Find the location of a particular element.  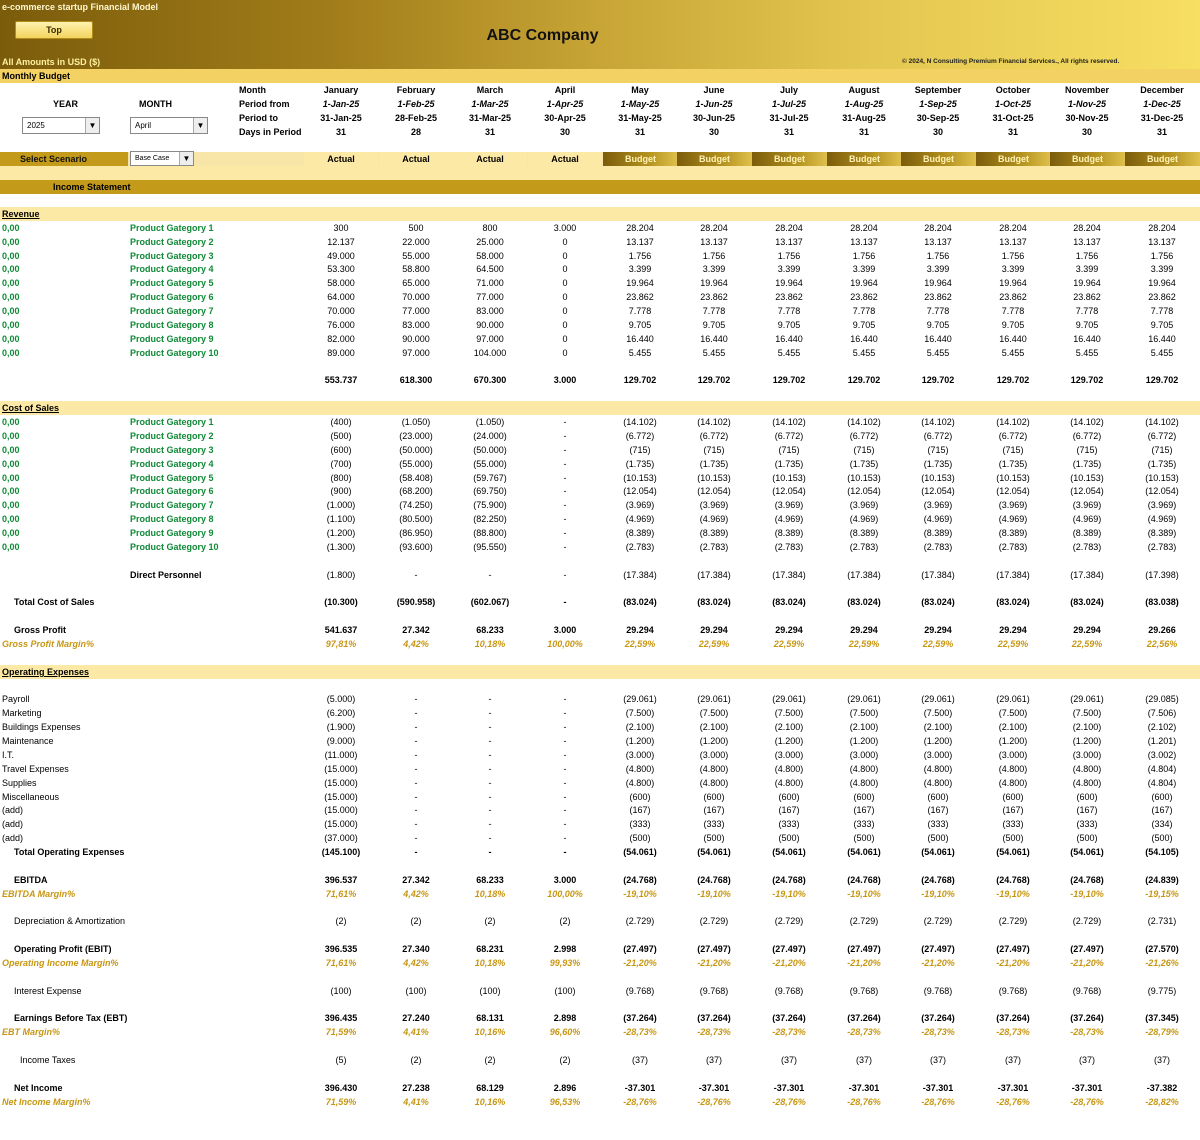

row-value: (15.000) is located at coordinates (341, 783).